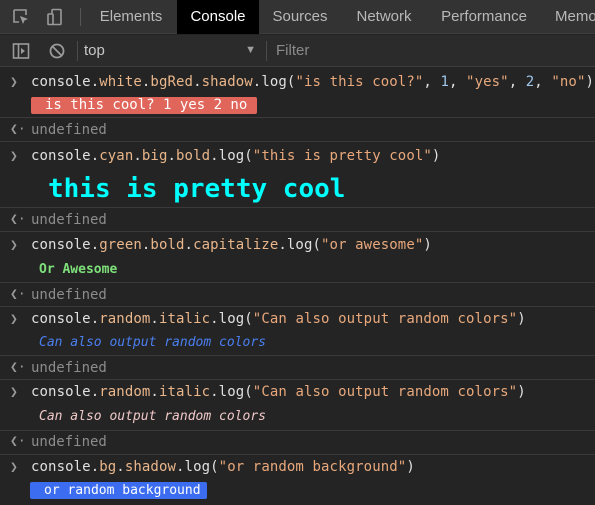 This screenshot has width=595, height=505. I want to click on styled-log-output: Can also output random colors, so click(152, 342).